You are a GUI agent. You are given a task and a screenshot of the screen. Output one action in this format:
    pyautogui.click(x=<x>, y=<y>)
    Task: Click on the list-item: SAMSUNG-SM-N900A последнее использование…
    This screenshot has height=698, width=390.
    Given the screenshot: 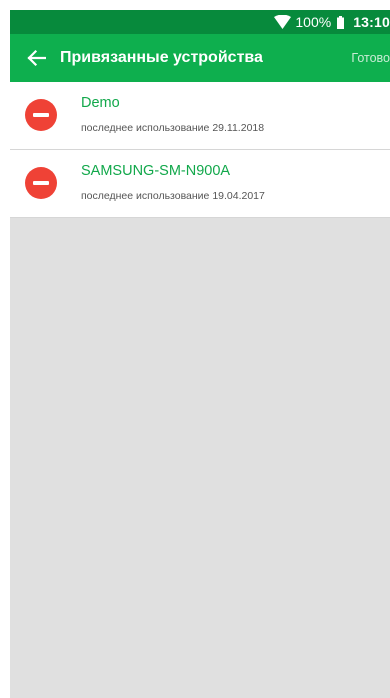 What is the action you would take?
    pyautogui.click(x=200, y=184)
    